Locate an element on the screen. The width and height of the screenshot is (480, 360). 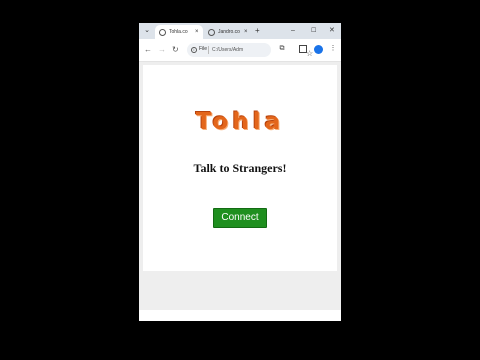
side-panel-icon is located at coordinates (303, 49).